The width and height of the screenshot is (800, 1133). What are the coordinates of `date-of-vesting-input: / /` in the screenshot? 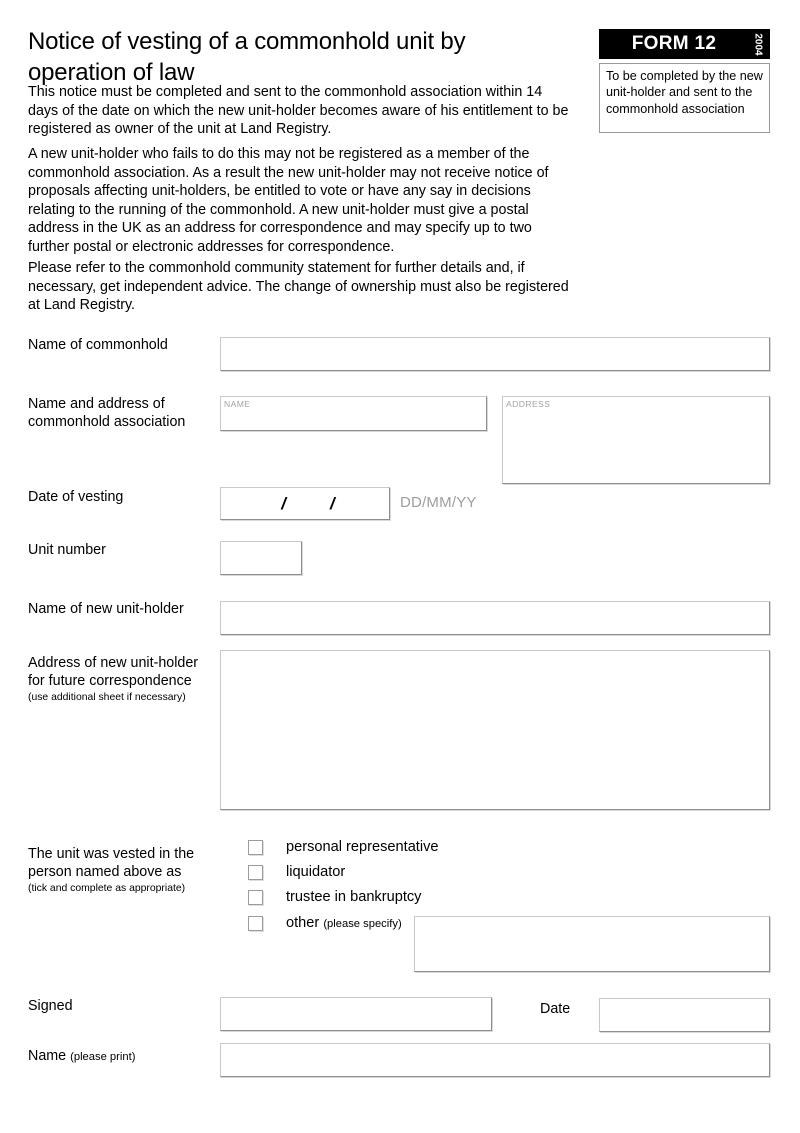 It's located at (305, 503).